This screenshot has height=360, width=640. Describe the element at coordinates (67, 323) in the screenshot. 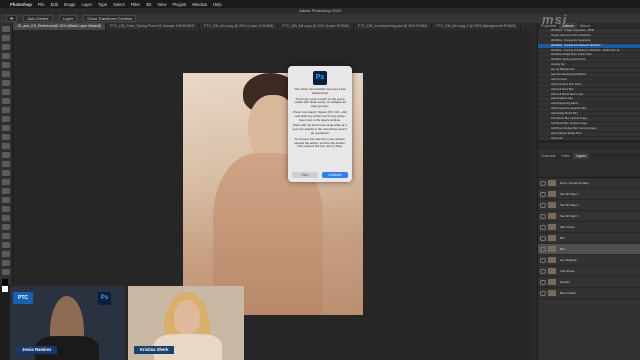

I see `webcam-left: PTC Ps Jesús Ramirez` at that location.